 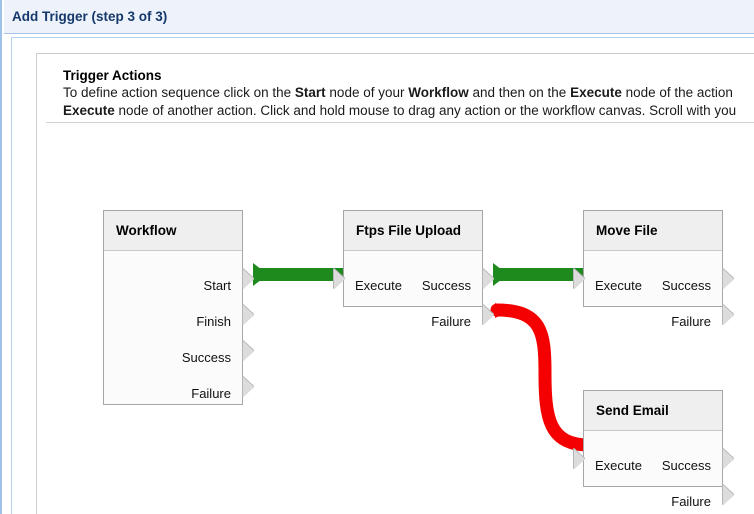 What do you see at coordinates (378, 285) in the screenshot?
I see `node-ftps-file-upload-port-execute-label: Execute` at bounding box center [378, 285].